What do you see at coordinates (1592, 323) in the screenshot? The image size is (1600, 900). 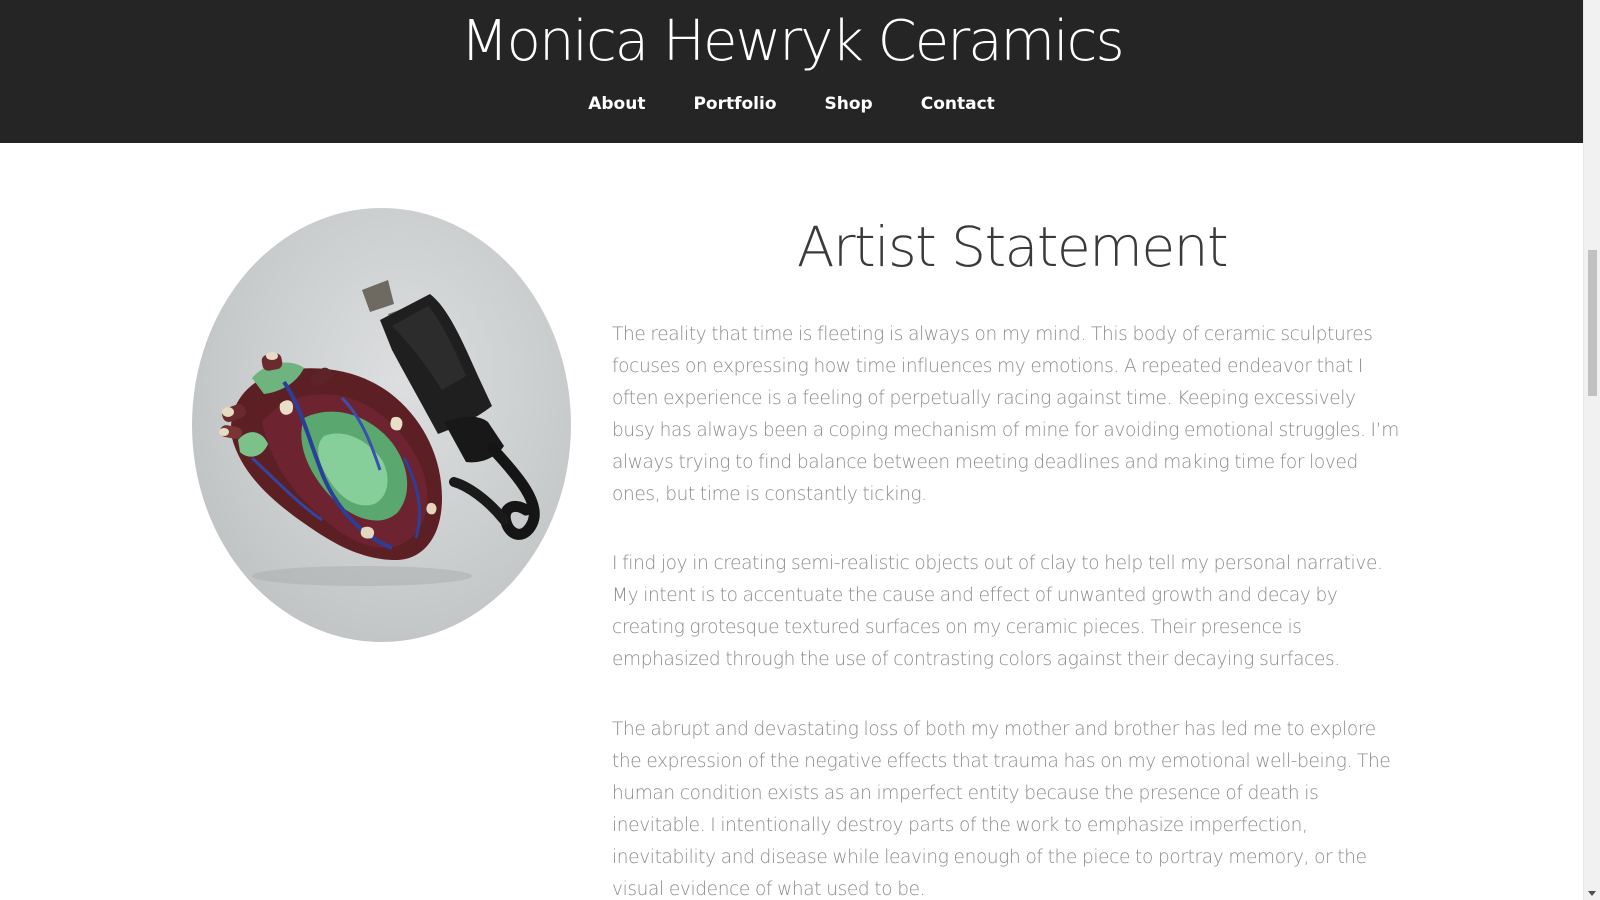 I see `scrollbar-thumb` at bounding box center [1592, 323].